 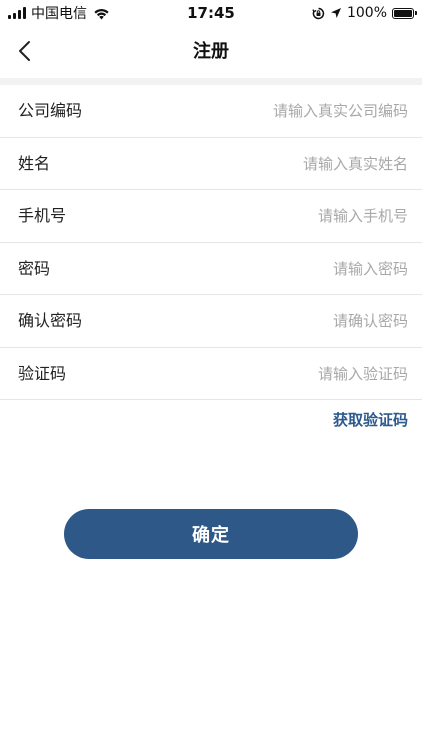 I want to click on battery-icon, so click(x=404, y=13).